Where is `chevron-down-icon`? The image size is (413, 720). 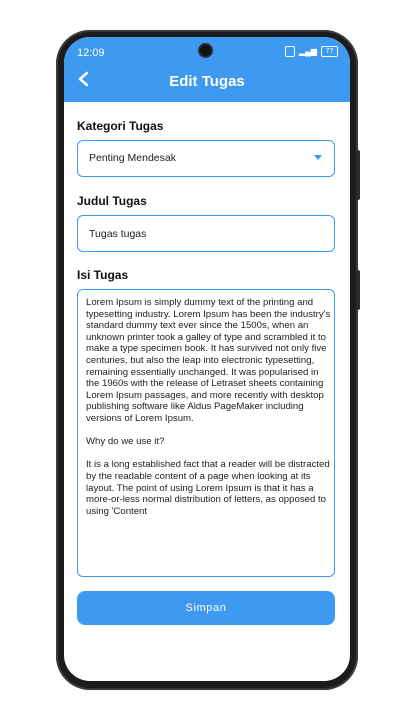 chevron-down-icon is located at coordinates (318, 157).